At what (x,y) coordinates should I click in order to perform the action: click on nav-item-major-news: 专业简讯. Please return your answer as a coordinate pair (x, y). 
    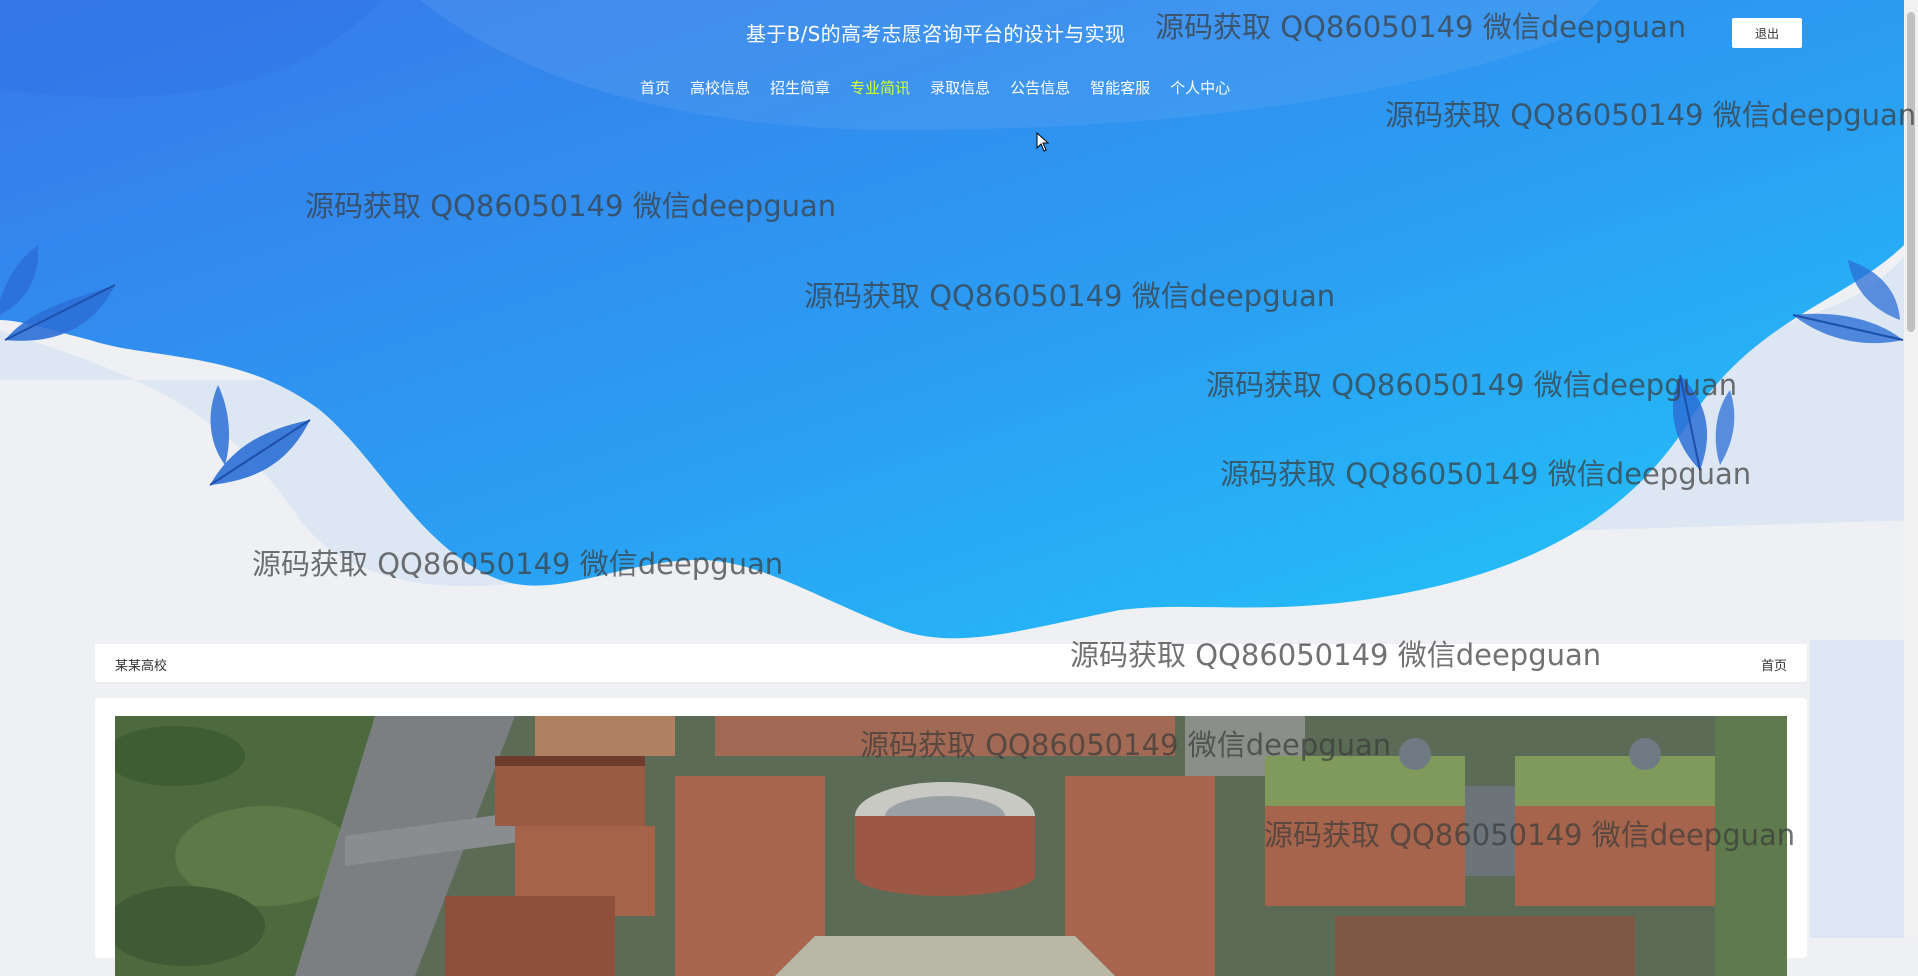
    Looking at the image, I should click on (880, 87).